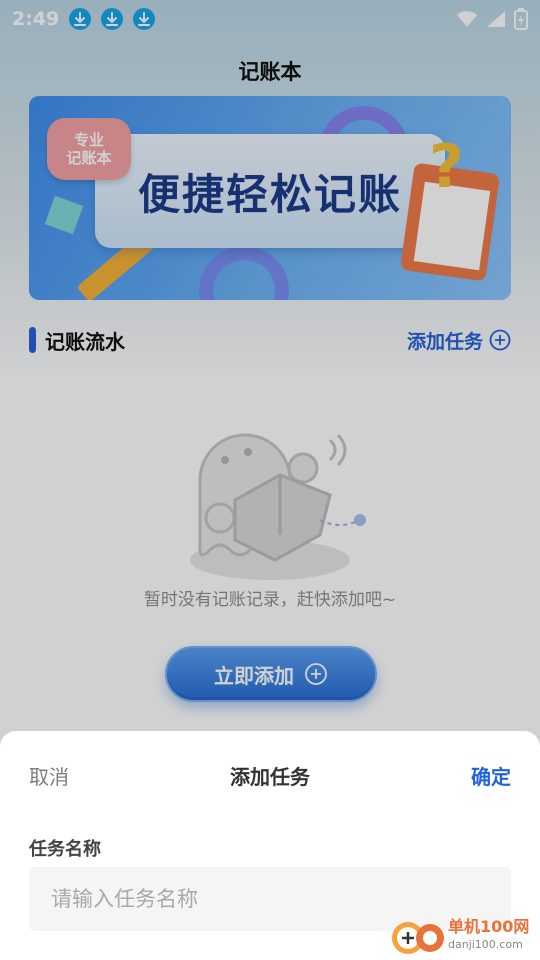  Describe the element at coordinates (49, 775) in the screenshot. I see `cancel-button: 取消` at that location.